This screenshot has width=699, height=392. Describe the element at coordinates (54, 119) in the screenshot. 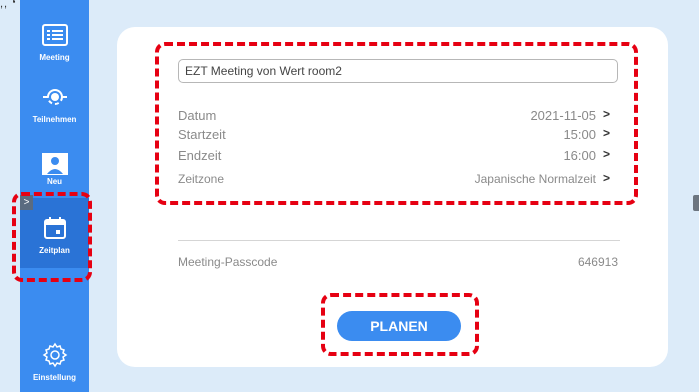

I see `sidebar-item-label: Teilnehmen` at that location.